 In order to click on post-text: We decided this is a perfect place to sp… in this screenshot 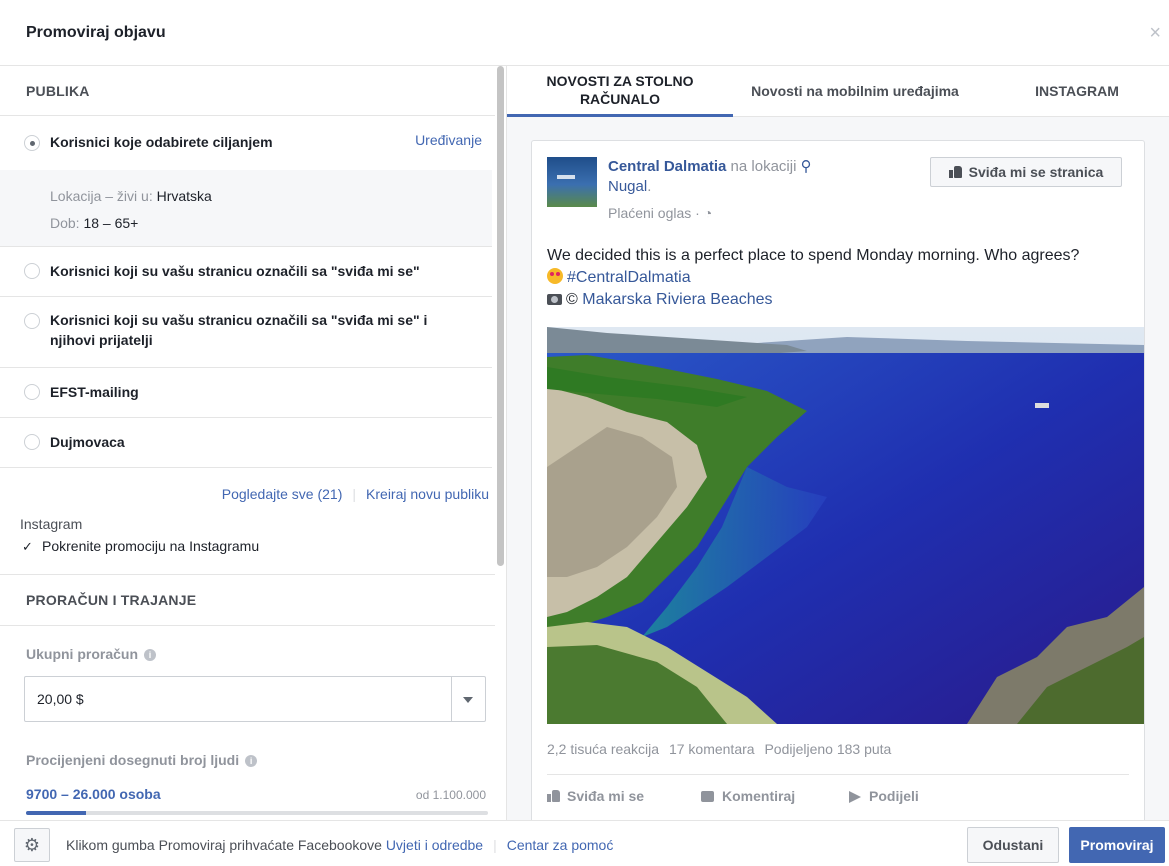, I will do `click(813, 277)`.